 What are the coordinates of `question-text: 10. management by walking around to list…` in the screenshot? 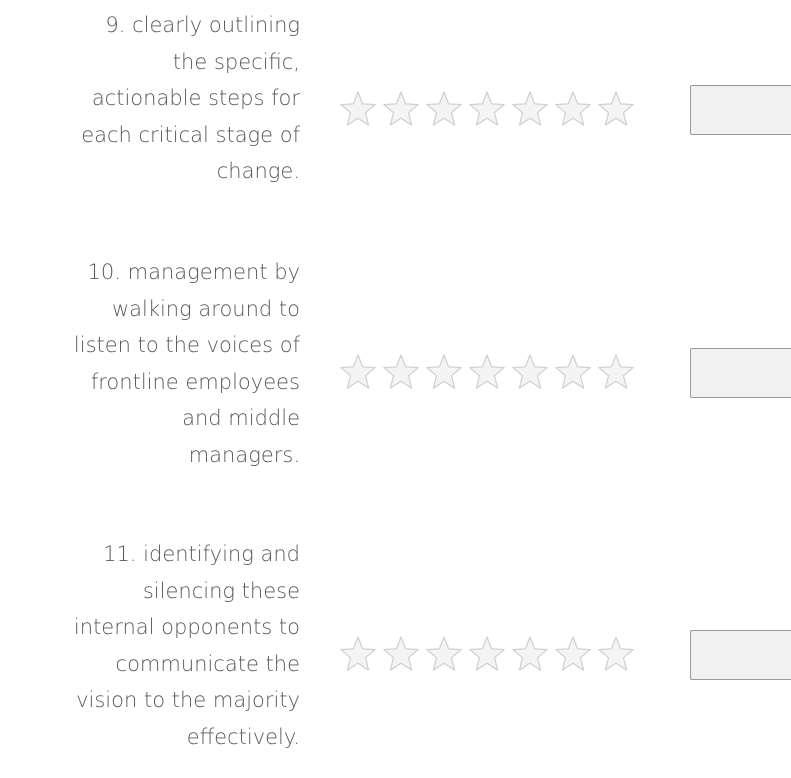 It's located at (186, 363).